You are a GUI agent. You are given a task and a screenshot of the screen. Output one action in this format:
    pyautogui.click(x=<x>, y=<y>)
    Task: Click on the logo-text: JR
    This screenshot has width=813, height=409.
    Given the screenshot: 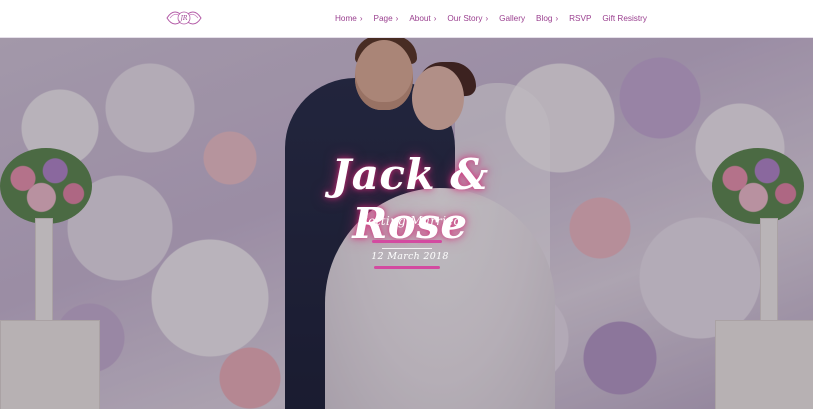 What is the action you would take?
    pyautogui.click(x=183, y=18)
    